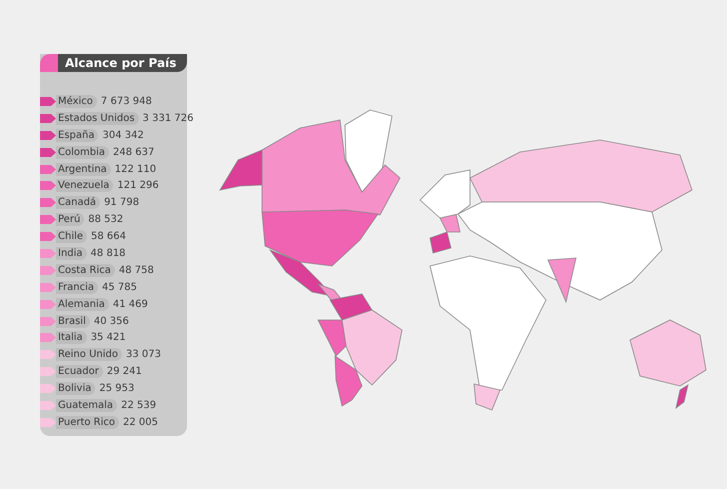 This screenshot has height=489, width=727. Describe the element at coordinates (108, 236) in the screenshot. I see `reach-count: 58 664` at that location.